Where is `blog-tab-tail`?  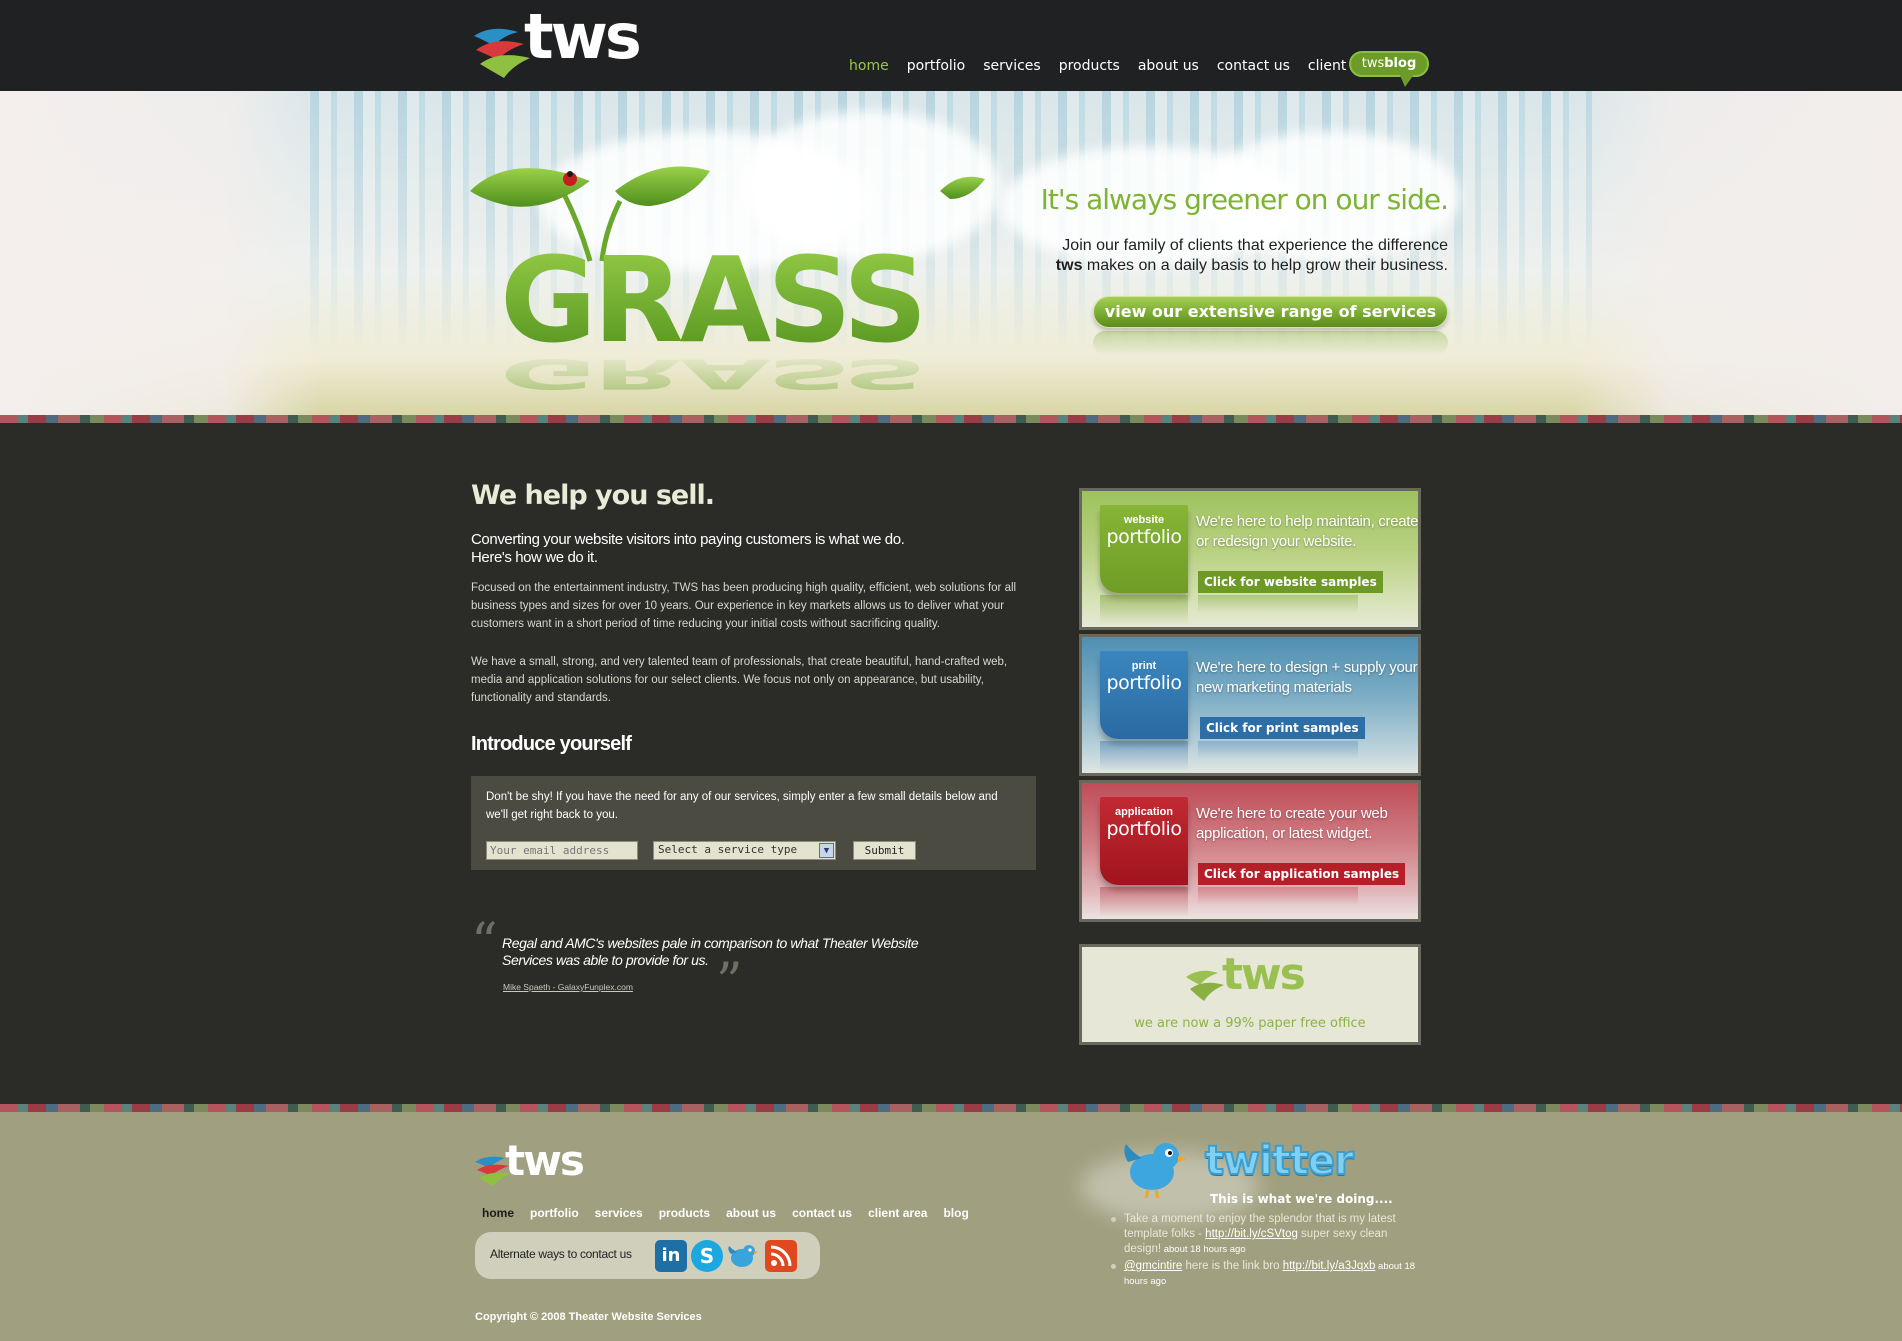
blog-tab-tail is located at coordinates (1407, 80).